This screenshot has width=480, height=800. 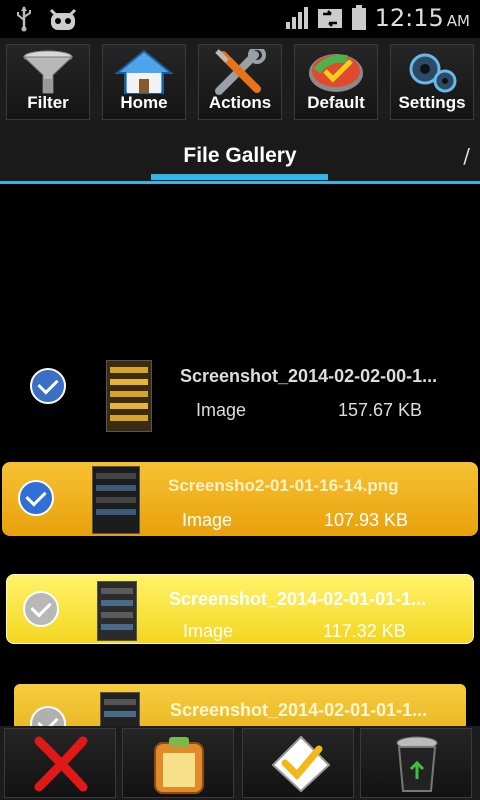 I want to click on close-icon, so click(x=61, y=764).